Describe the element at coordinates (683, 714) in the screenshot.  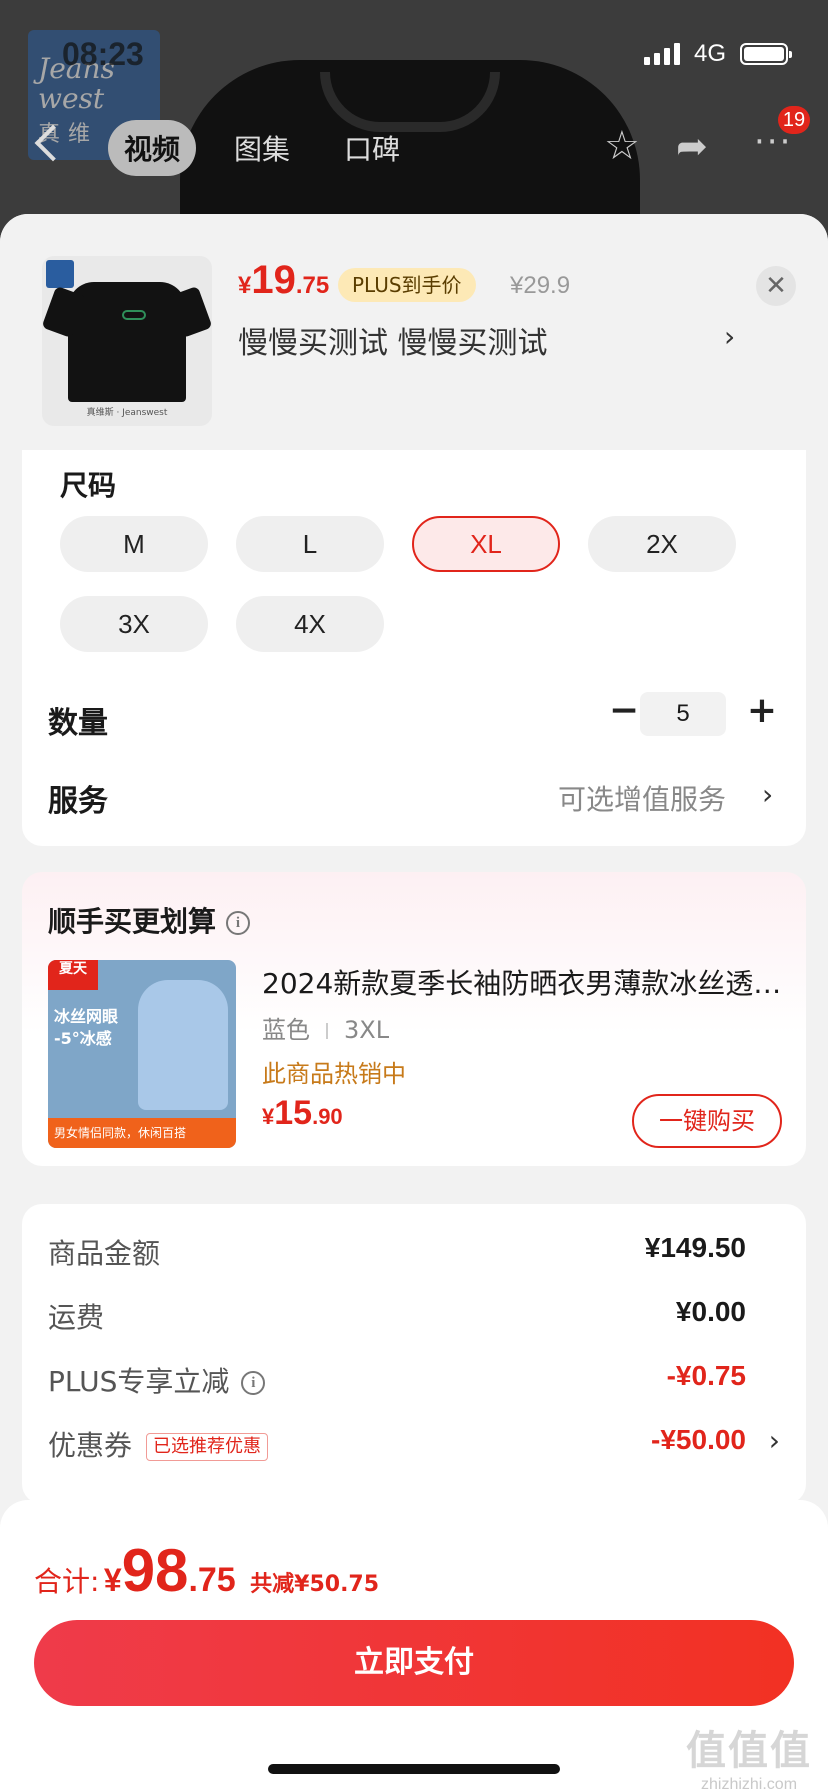
I see `quantity-input: 5` at that location.